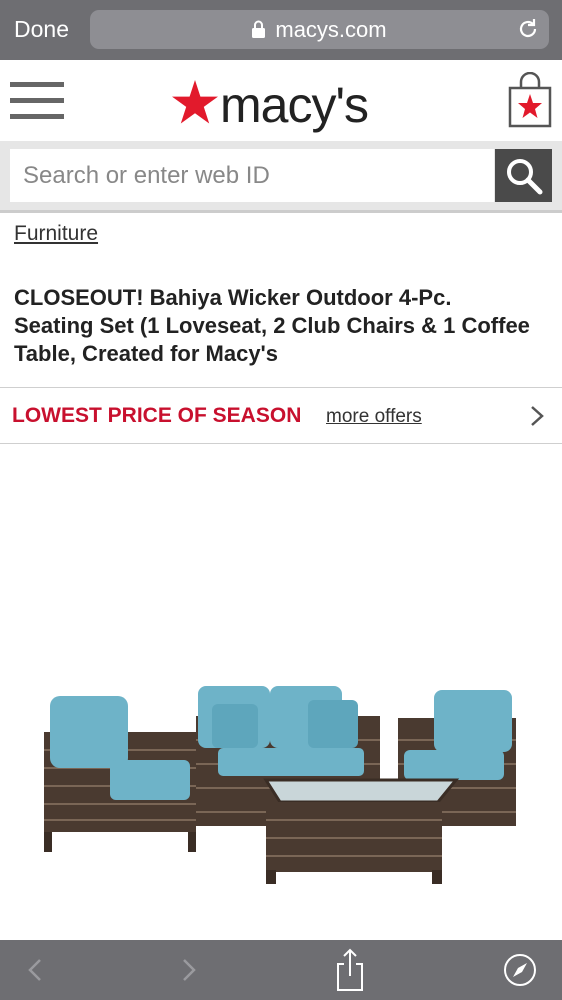 Image resolution: width=562 pixels, height=1000 pixels. I want to click on url-field: macys.com, so click(319, 29).